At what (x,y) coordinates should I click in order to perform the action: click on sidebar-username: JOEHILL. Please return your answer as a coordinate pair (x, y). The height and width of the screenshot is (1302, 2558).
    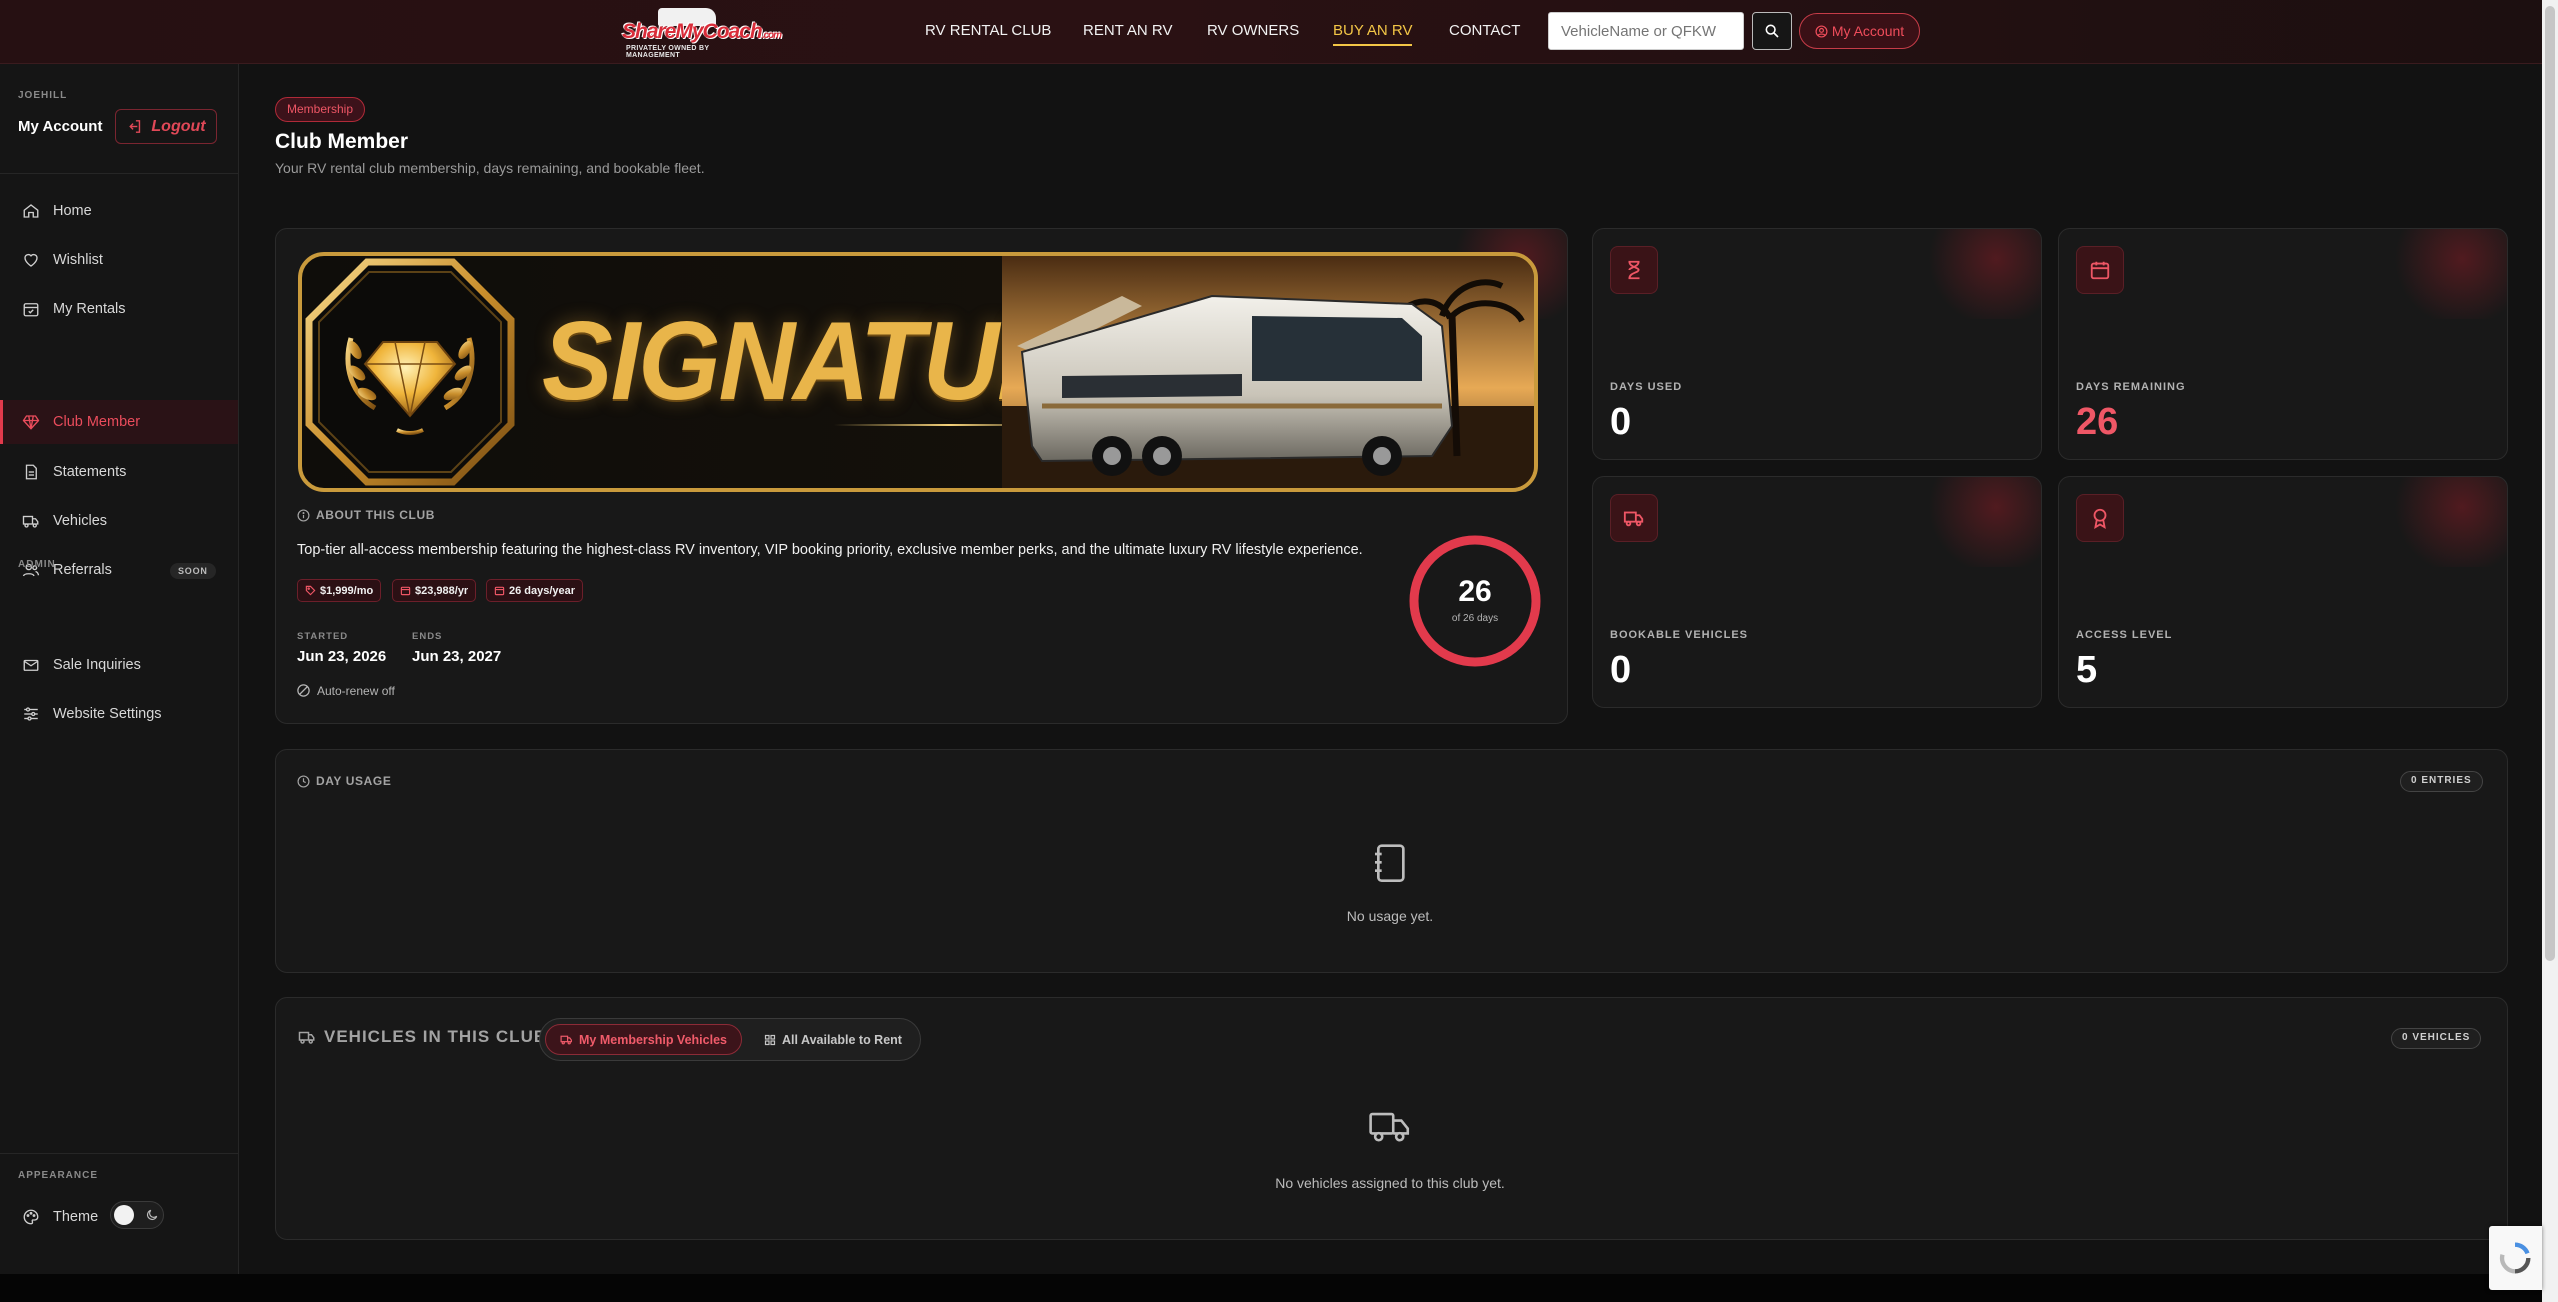
    Looking at the image, I should click on (43, 95).